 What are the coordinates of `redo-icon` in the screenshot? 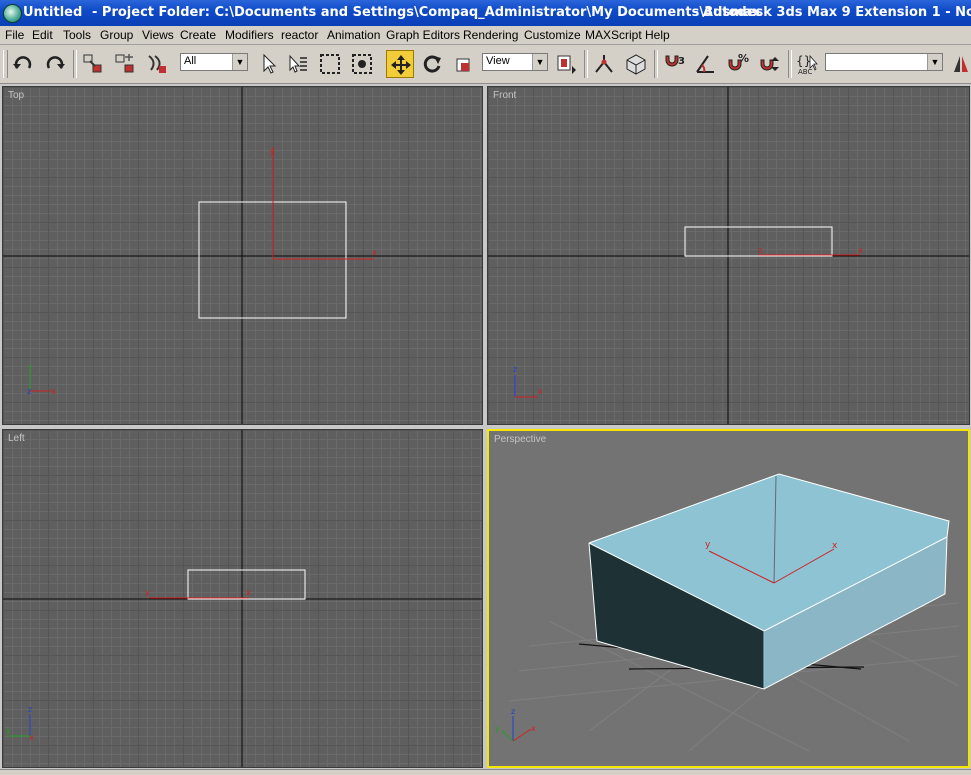 It's located at (55, 62).